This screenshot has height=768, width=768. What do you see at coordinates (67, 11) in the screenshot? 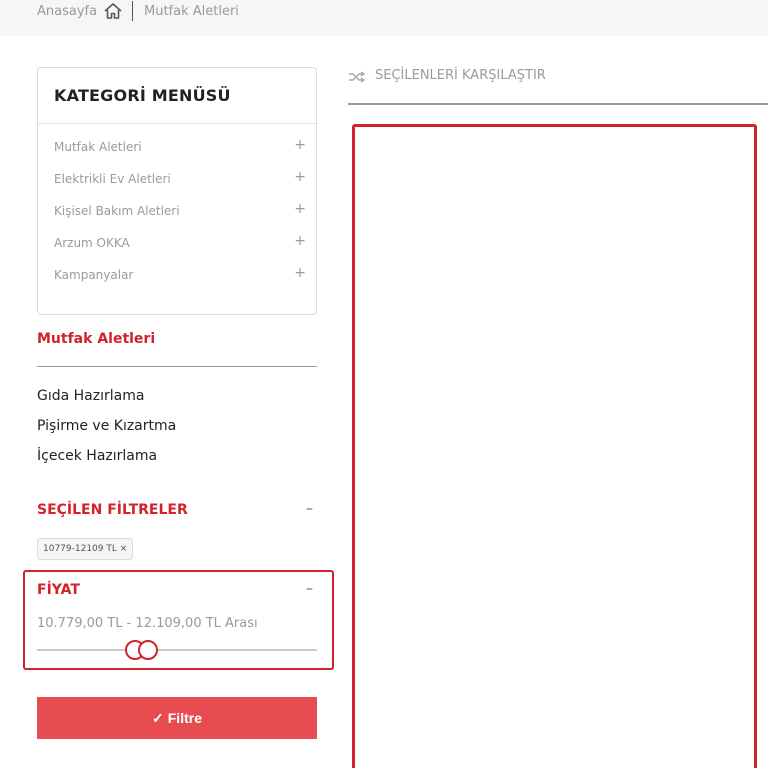
I see `breadcrumb-home-link: Anasayfa` at bounding box center [67, 11].